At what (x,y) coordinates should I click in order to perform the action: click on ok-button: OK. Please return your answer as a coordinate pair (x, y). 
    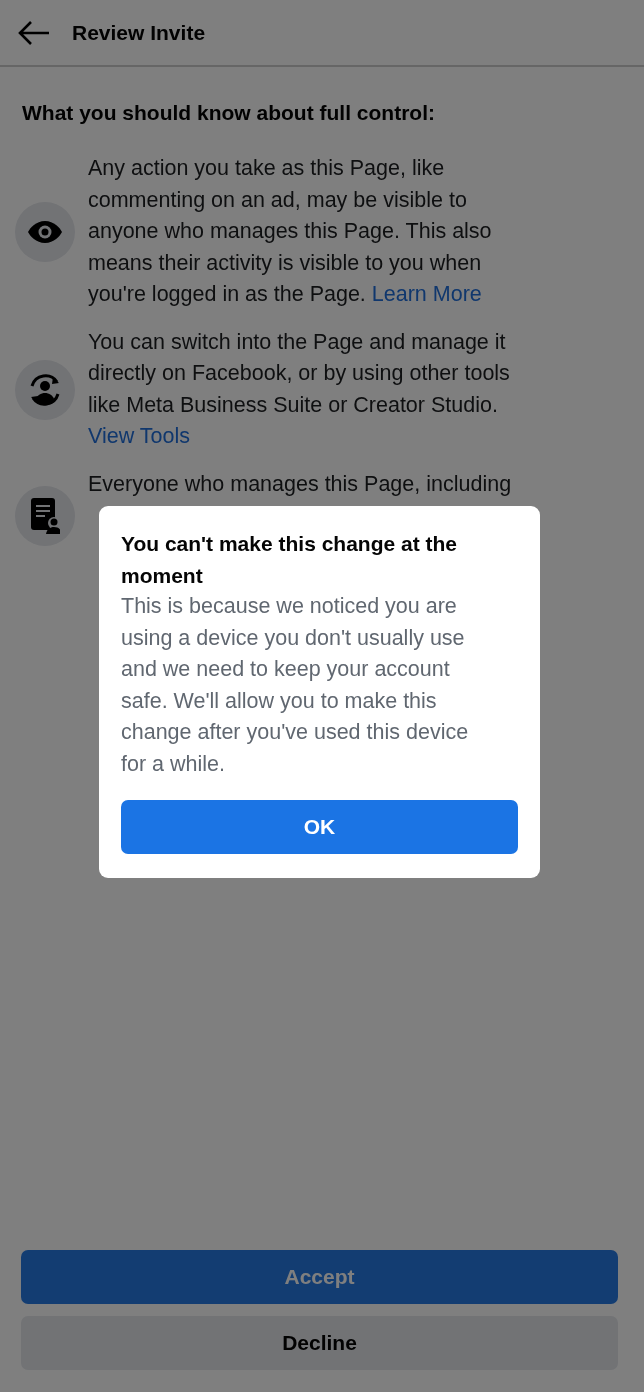
    Looking at the image, I should click on (319, 827).